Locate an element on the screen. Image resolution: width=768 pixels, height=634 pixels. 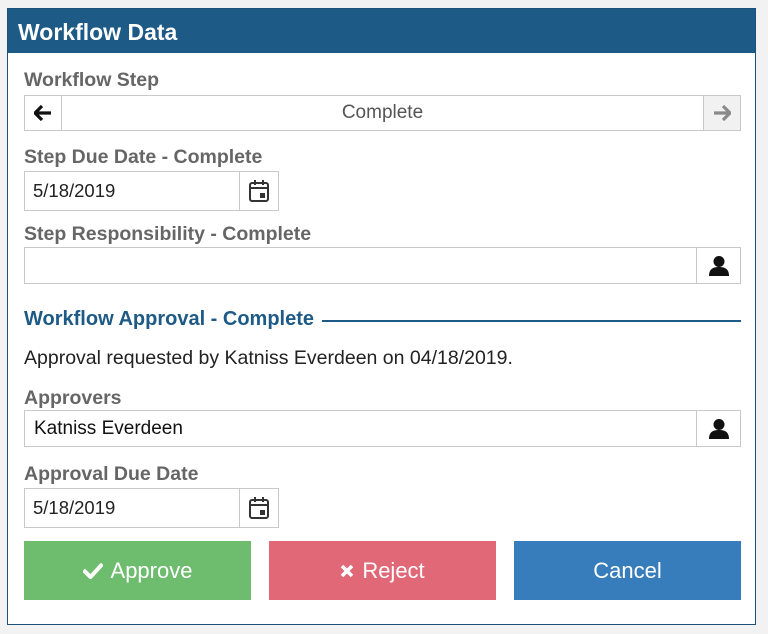
cancel-button-label: Cancel is located at coordinates (627, 570).